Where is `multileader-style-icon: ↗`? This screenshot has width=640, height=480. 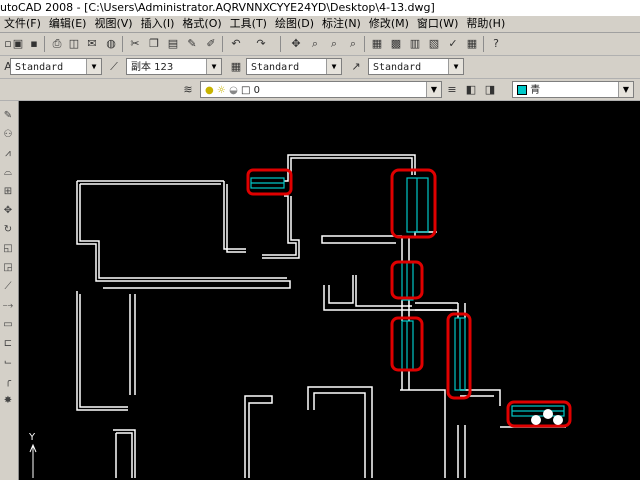
multileader-style-icon: ↗ is located at coordinates (356, 67).